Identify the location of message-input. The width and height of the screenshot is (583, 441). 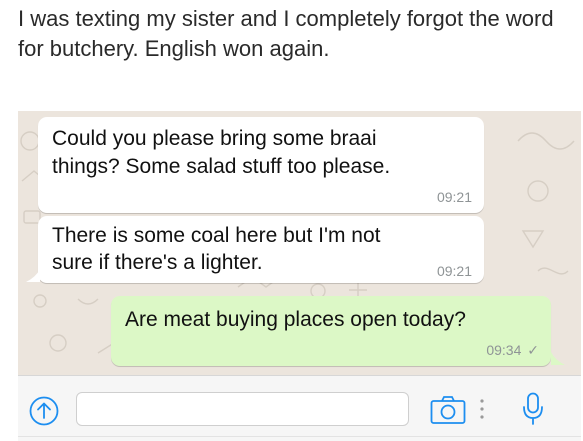
(242, 409).